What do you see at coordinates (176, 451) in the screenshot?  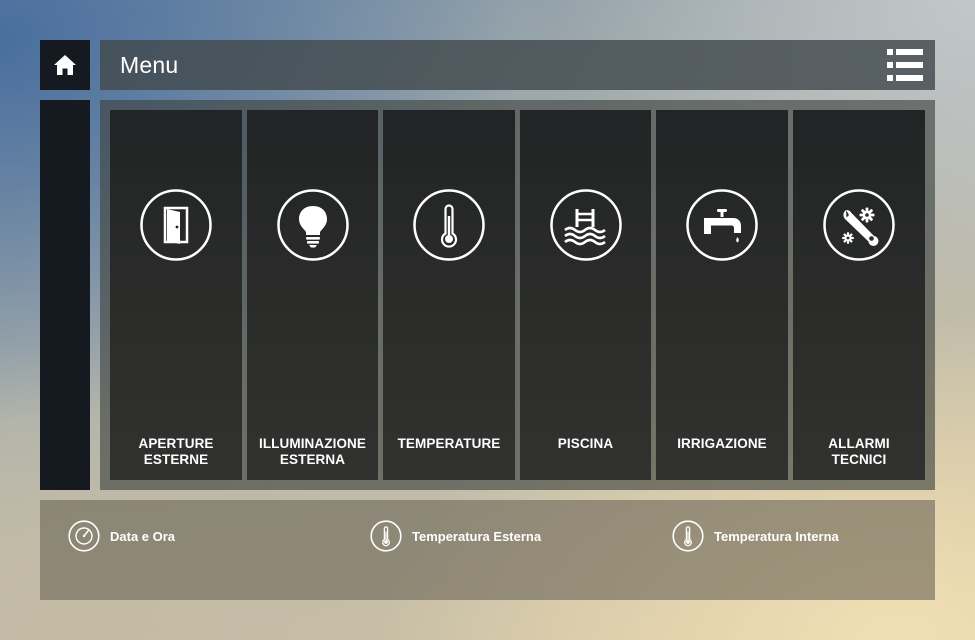 I see `tile-label: APERTURE ESTERNE` at bounding box center [176, 451].